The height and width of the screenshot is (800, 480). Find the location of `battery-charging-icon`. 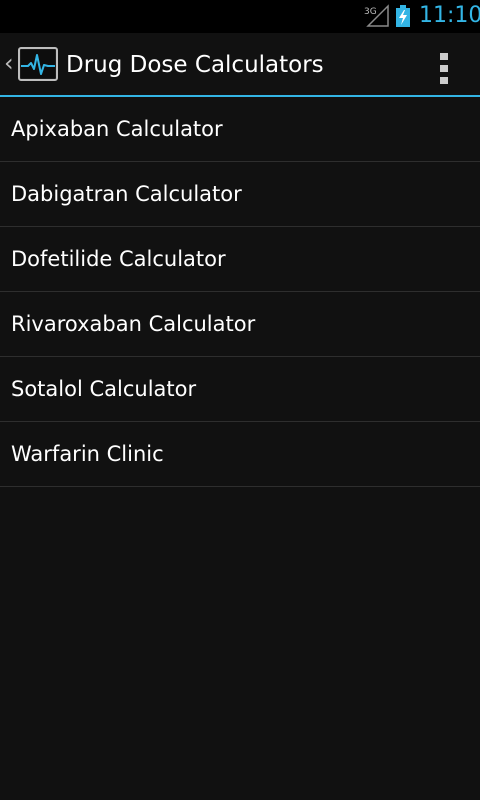

battery-charging-icon is located at coordinates (403, 16).